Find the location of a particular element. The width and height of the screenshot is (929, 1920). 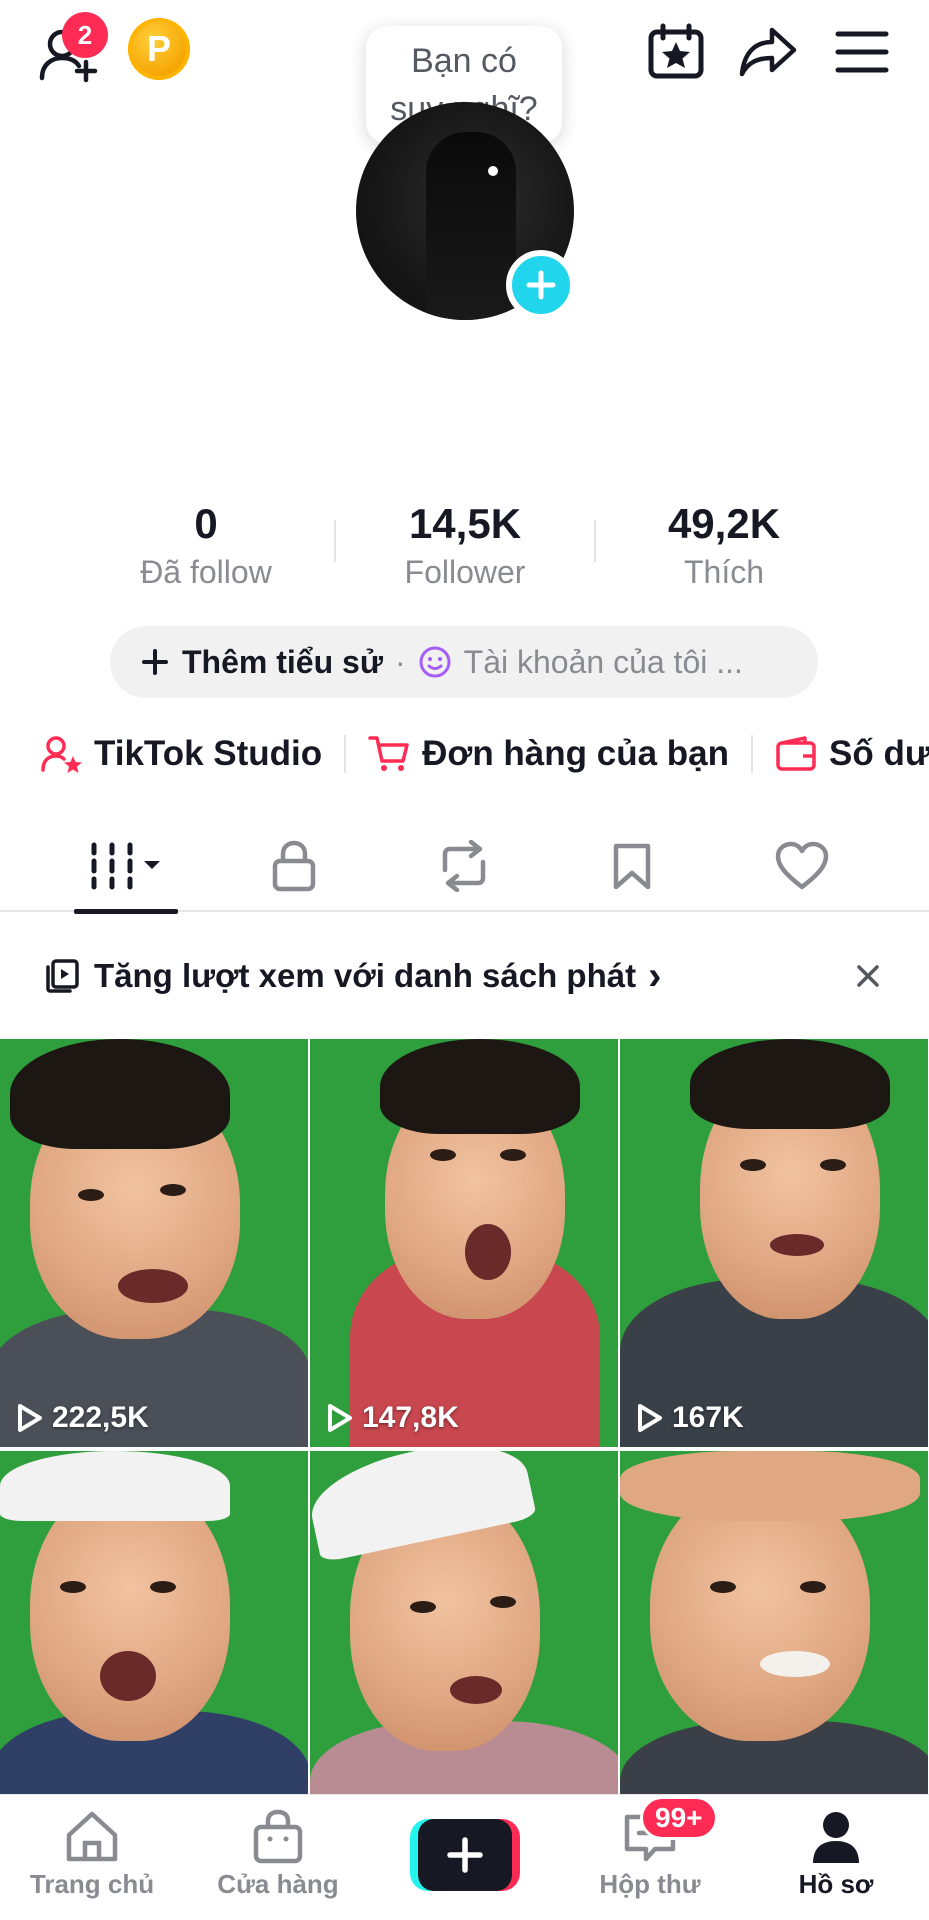

calendar-button is located at coordinates (676, 52).